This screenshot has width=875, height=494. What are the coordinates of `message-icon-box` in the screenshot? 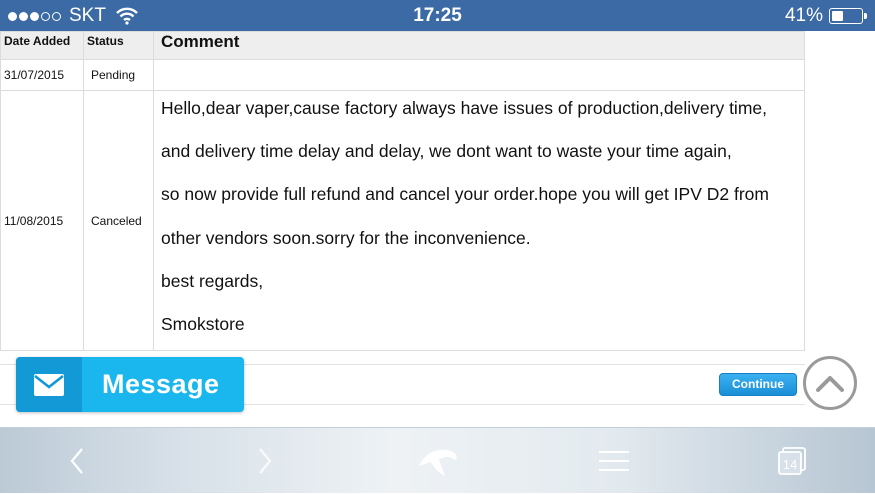 It's located at (49, 384).